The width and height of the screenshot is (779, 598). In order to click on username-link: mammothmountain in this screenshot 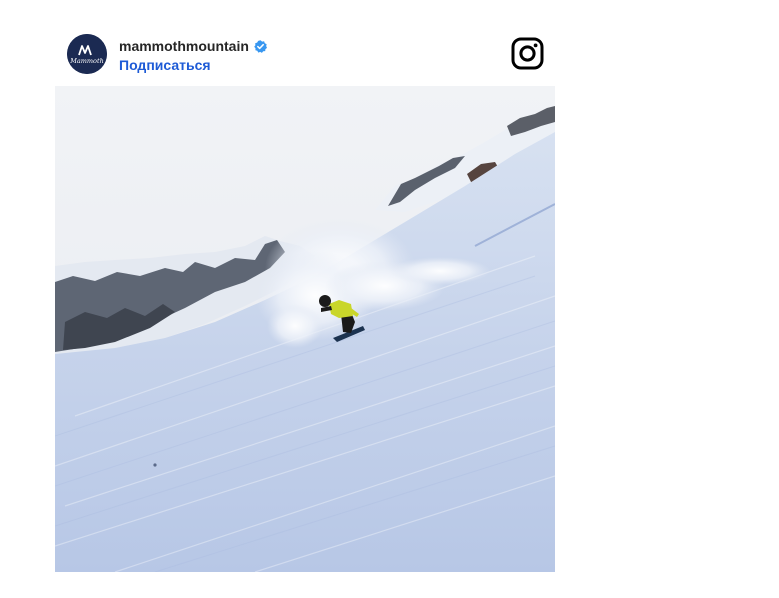, I will do `click(184, 46)`.